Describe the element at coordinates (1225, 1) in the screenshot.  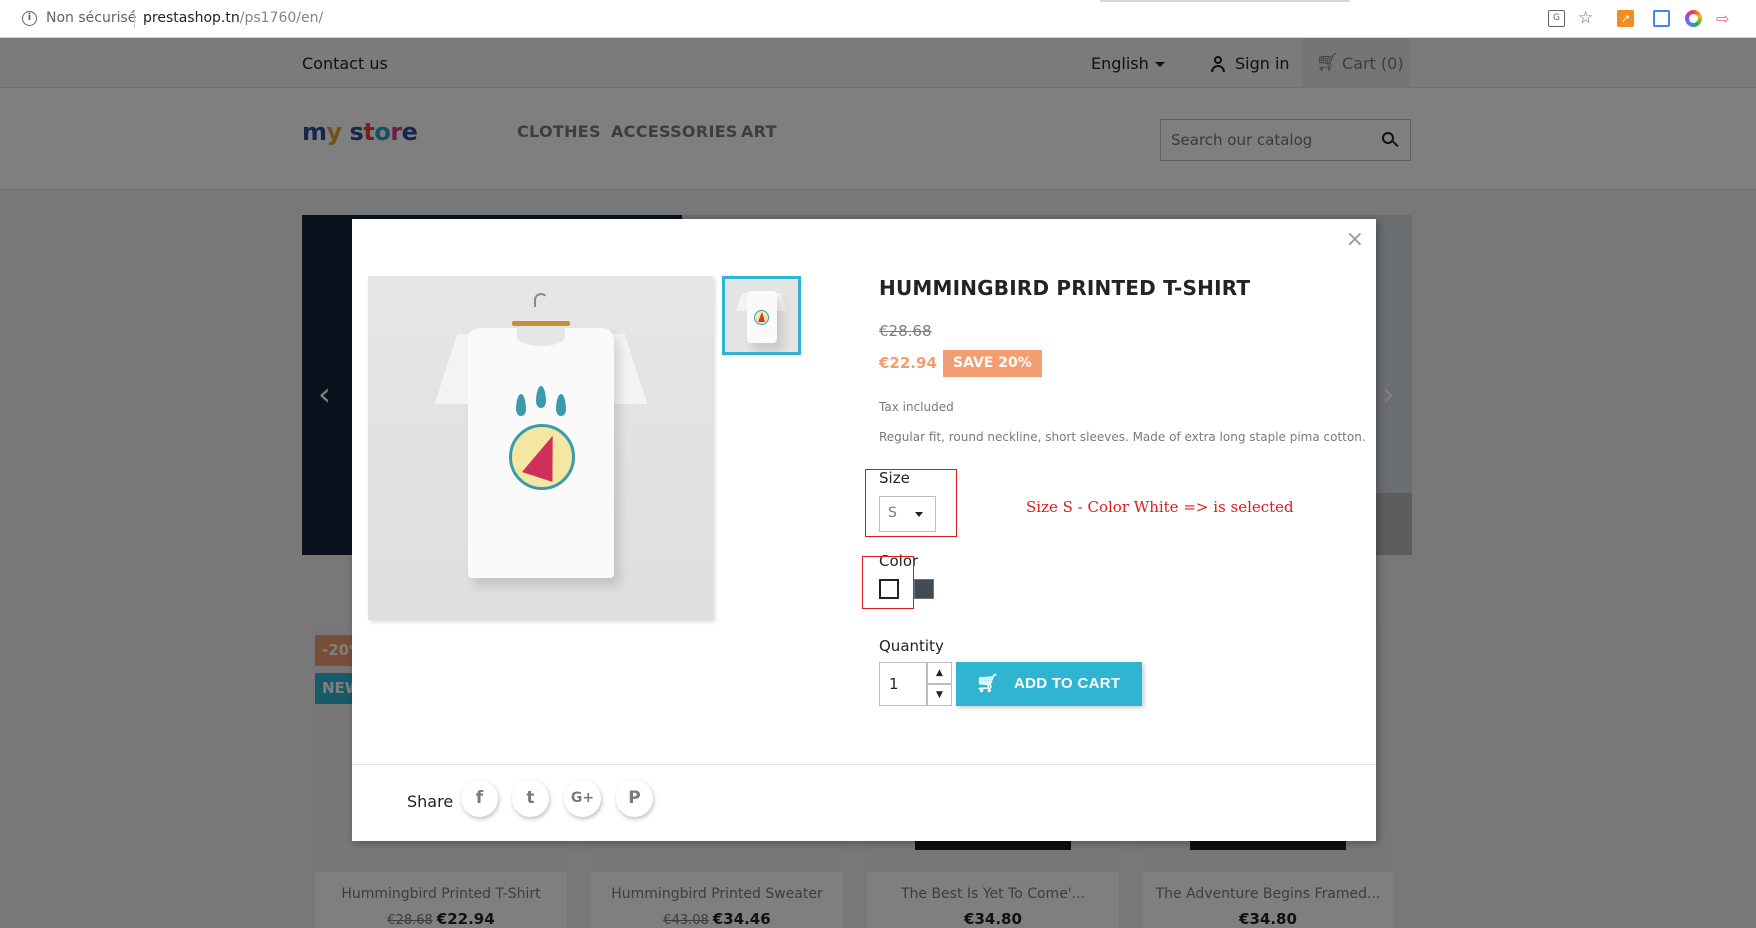
I see `tab-strip-line` at that location.